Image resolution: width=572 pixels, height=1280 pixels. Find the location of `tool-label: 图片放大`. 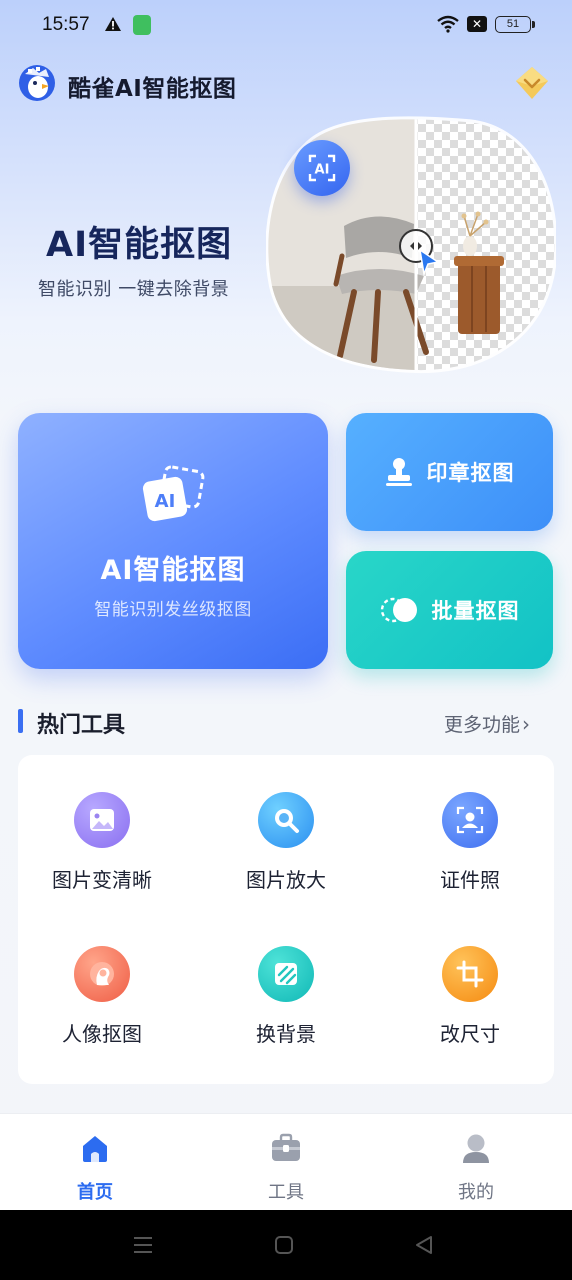

tool-label: 图片放大 is located at coordinates (286, 880).